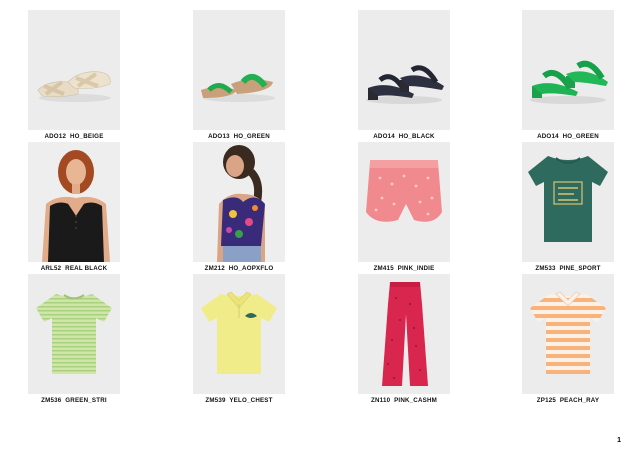 This screenshot has width=640, height=452. I want to click on product-card: ZM533 PINE_SPORT, so click(568, 207).